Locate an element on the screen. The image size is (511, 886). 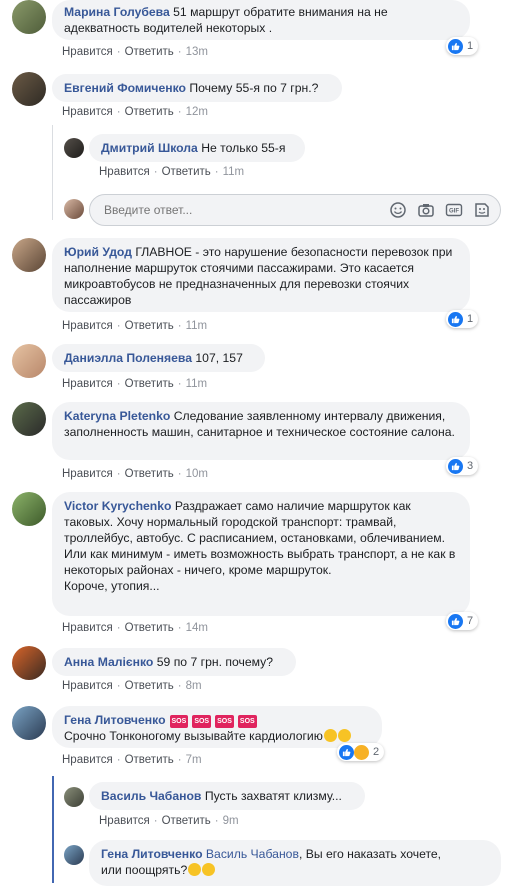
comment-actions: Нравится · Ответить · 8m is located at coordinates (132, 686).